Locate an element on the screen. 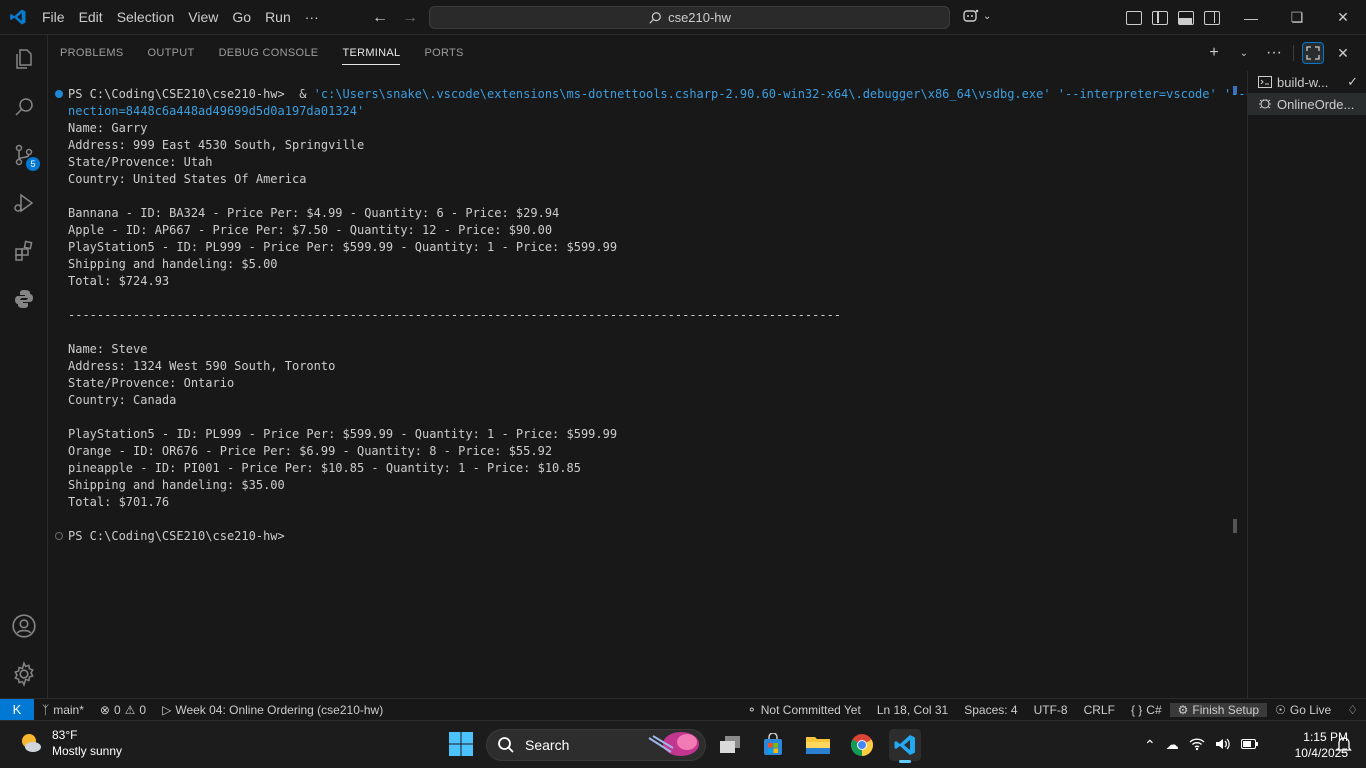 This screenshot has width=1366, height=768. terminal-line: State/Provence: Utah is located at coordinates (140, 162).